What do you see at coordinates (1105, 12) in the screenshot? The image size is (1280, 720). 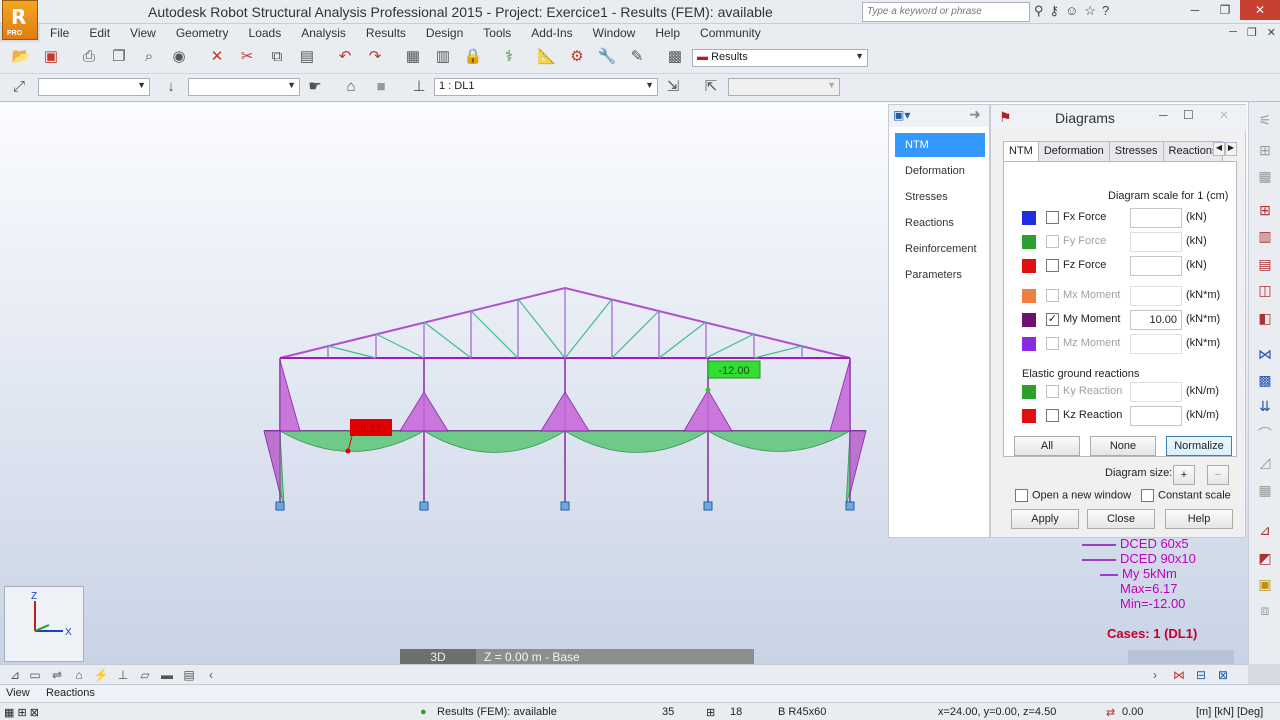 I see `help-icon: ?` at bounding box center [1105, 12].